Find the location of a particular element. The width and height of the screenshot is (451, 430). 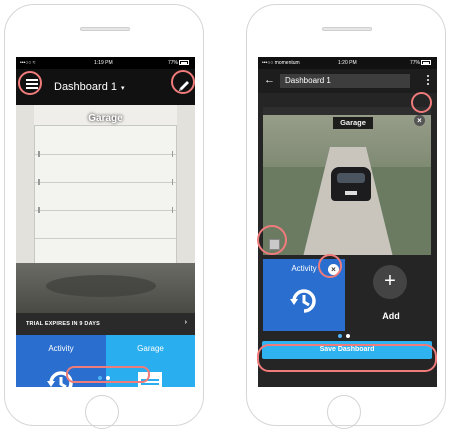

status-time: 1:20 PM is located at coordinates (347, 63).